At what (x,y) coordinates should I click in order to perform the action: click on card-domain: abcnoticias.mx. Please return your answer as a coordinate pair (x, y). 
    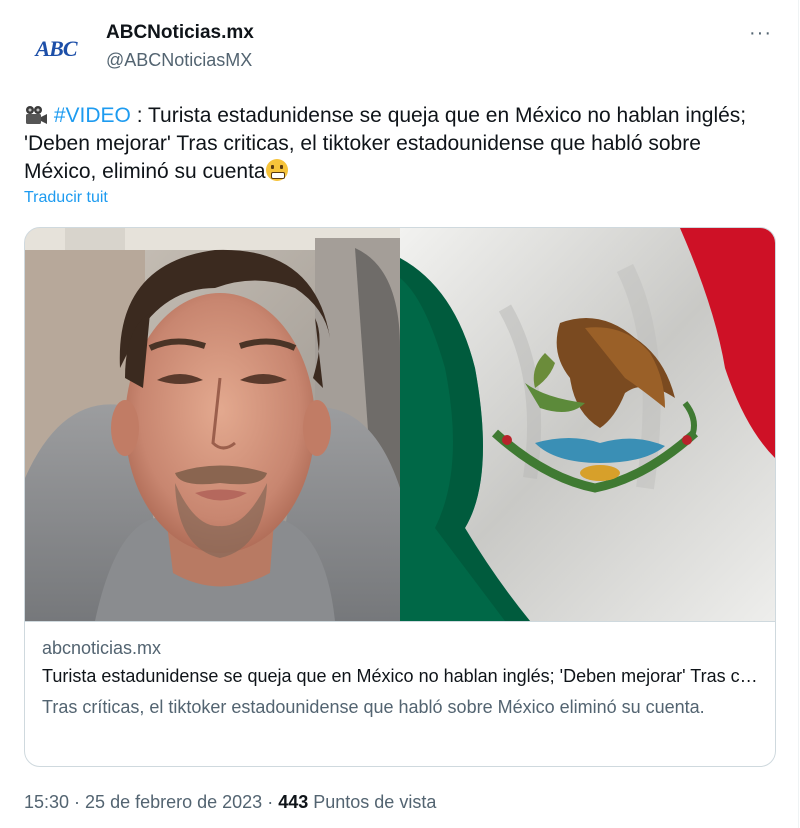
    Looking at the image, I should click on (102, 648).